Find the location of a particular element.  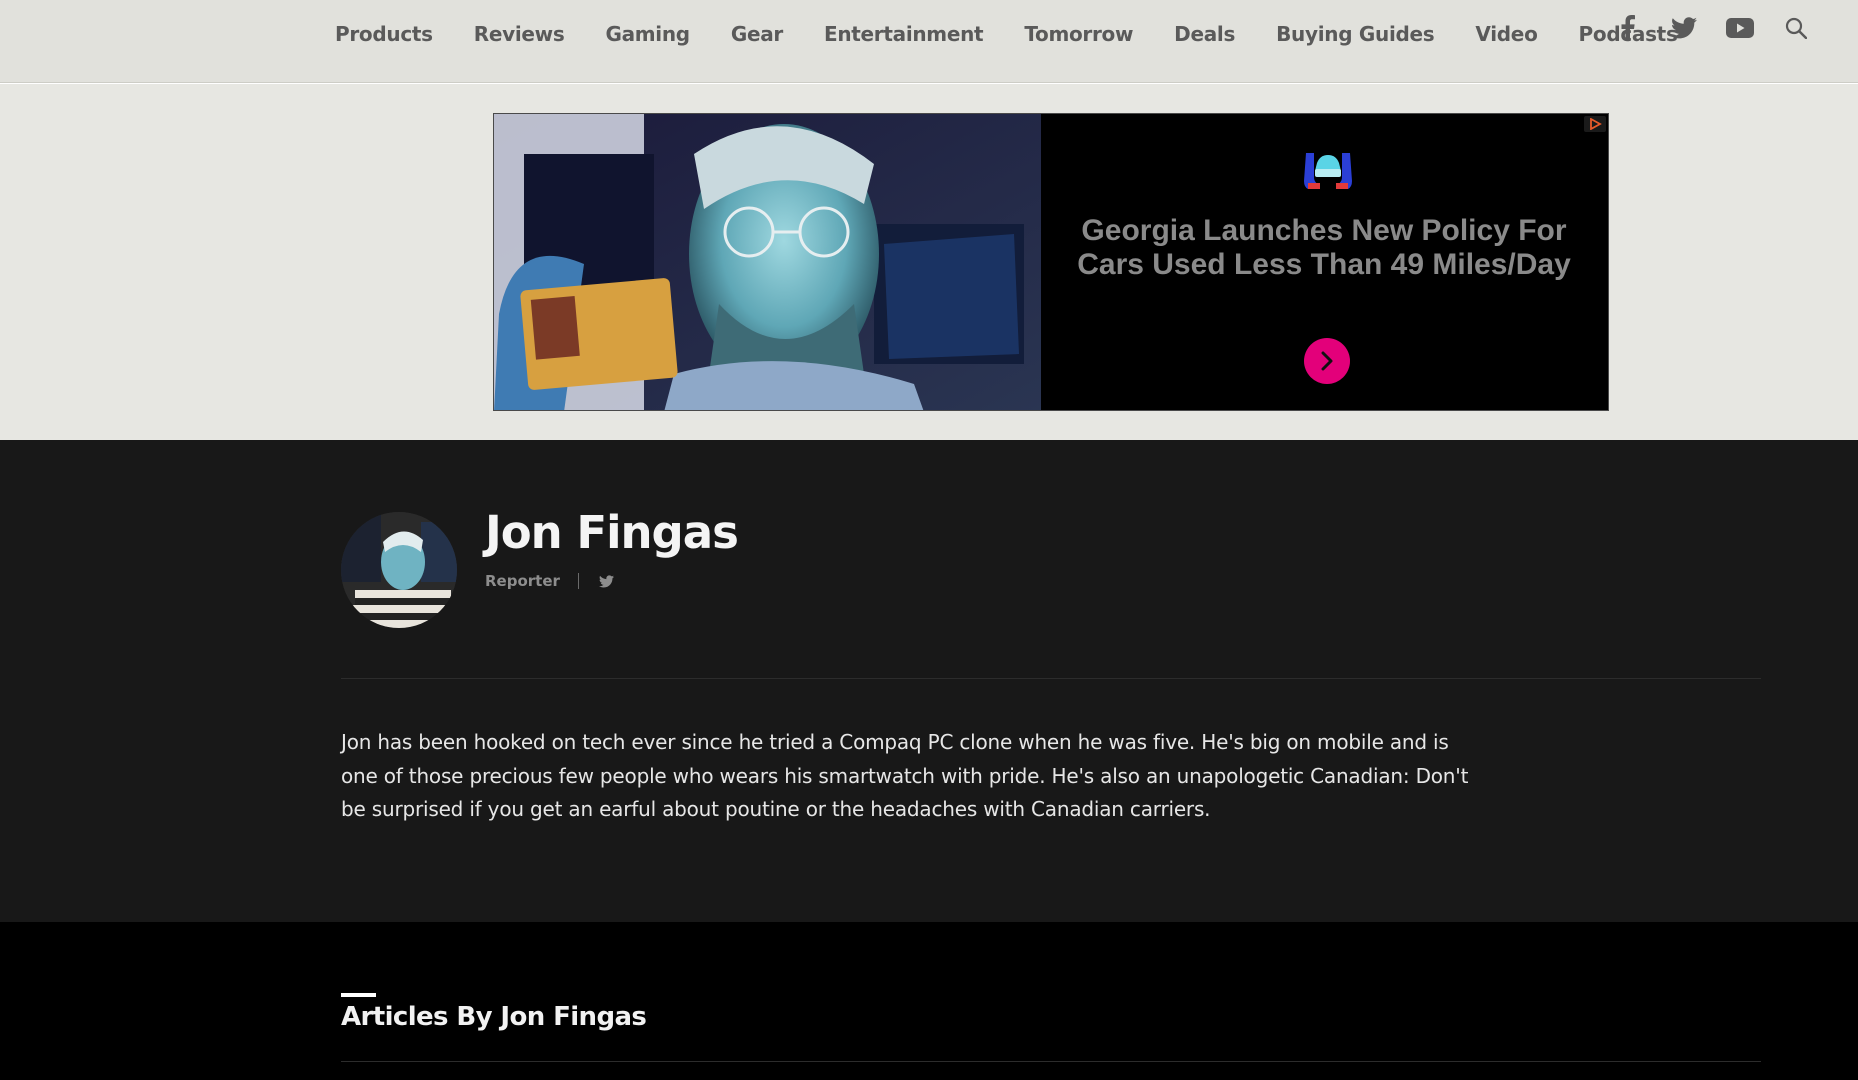

nav-link-gaming: Gaming is located at coordinates (647, 34).